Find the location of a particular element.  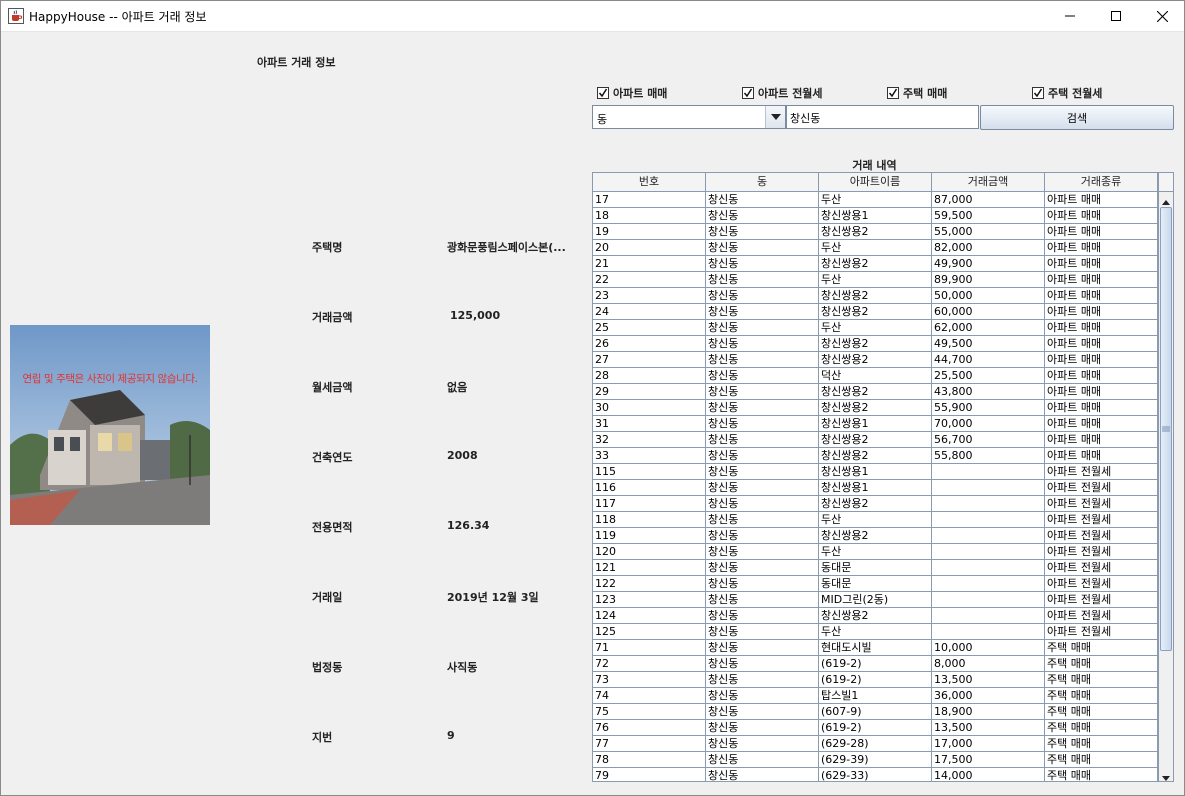

table-row: 23 창신동 창신쌍용2 50,000 아파트 매매 is located at coordinates (875, 296).